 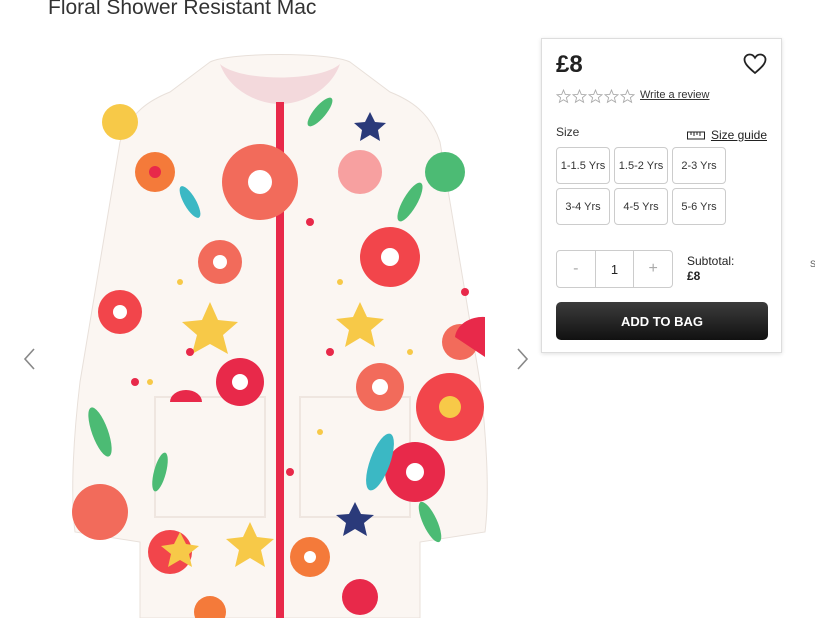 I want to click on ruler-icon, so click(x=695, y=135).